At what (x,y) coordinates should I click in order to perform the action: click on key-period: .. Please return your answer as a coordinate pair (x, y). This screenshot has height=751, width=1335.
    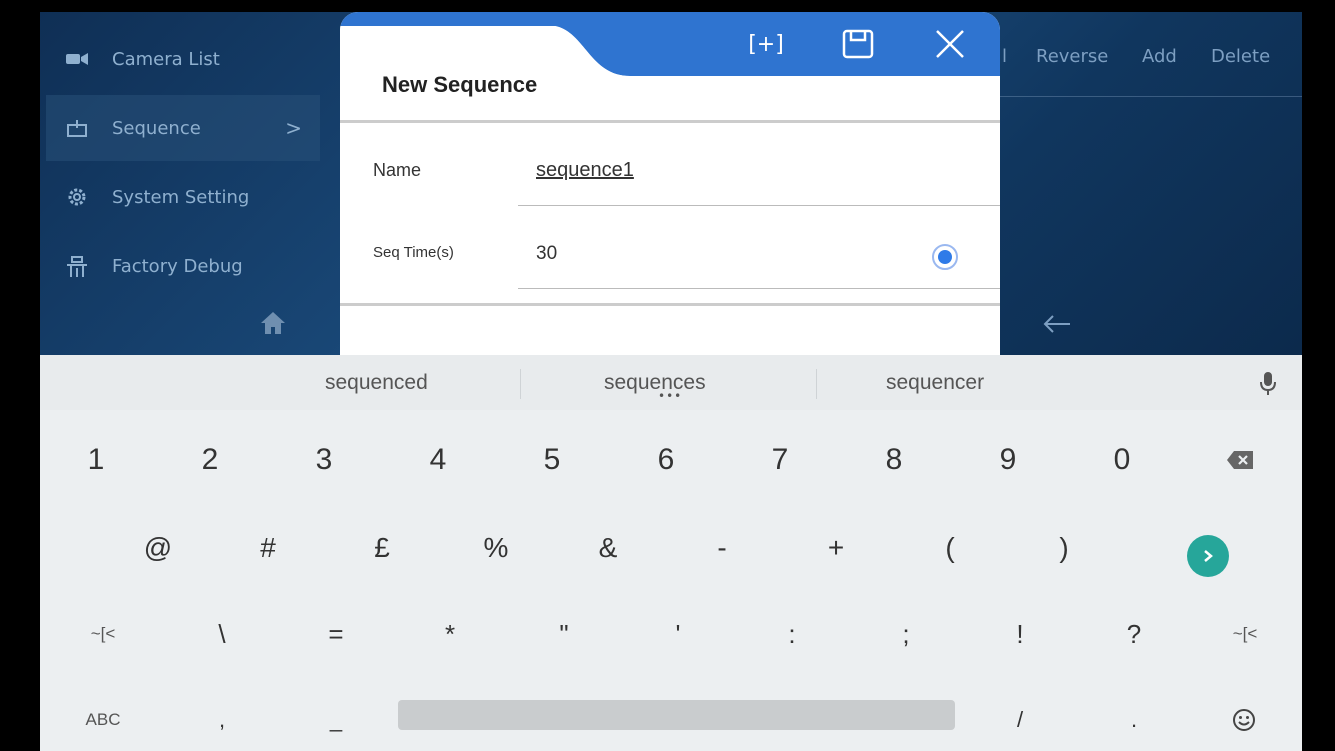
    Looking at the image, I should click on (1134, 720).